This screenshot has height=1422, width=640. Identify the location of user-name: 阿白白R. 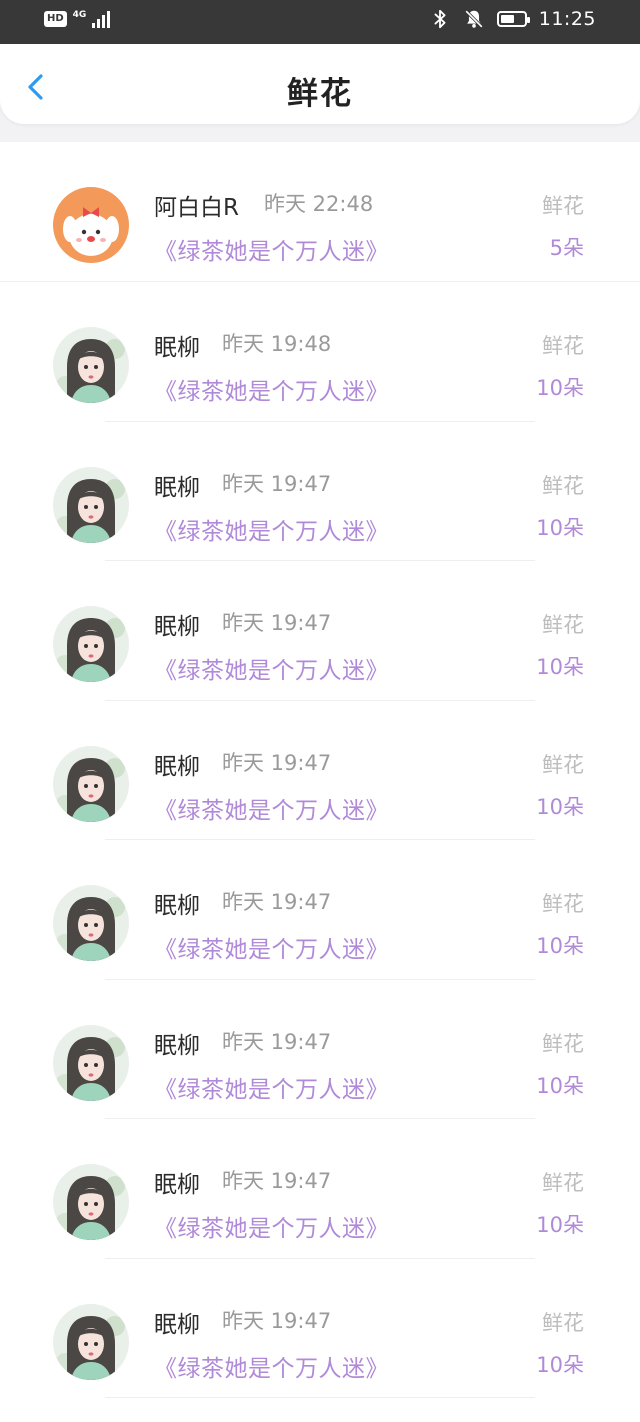
(196, 208).